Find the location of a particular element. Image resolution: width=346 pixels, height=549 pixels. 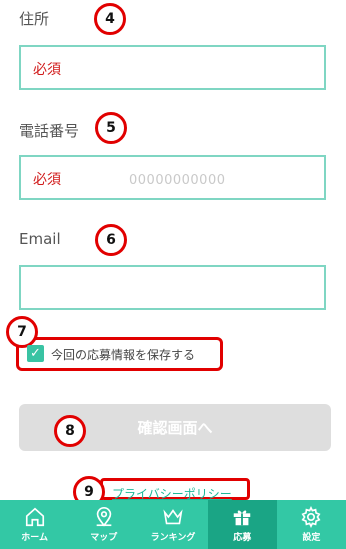

address-required-mark: 必須 is located at coordinates (47, 70).